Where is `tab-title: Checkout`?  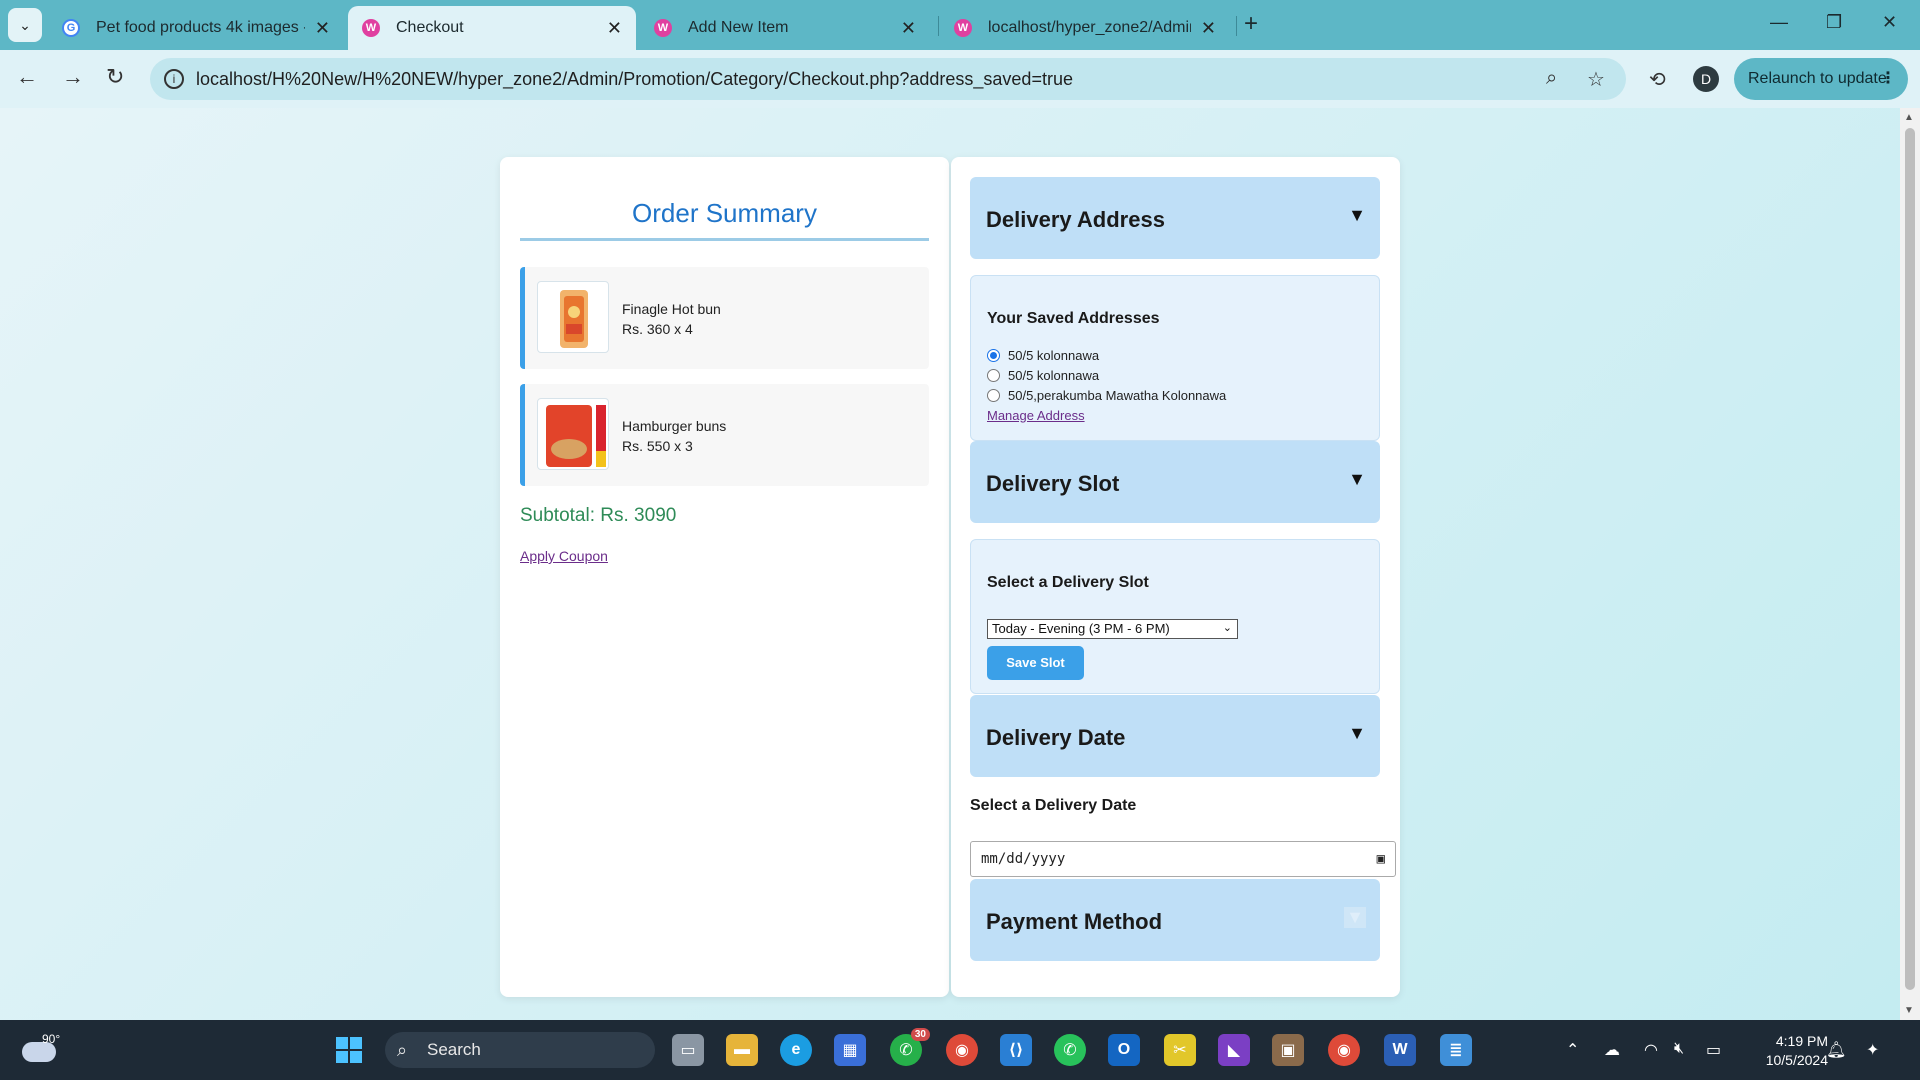 tab-title: Checkout is located at coordinates (430, 27).